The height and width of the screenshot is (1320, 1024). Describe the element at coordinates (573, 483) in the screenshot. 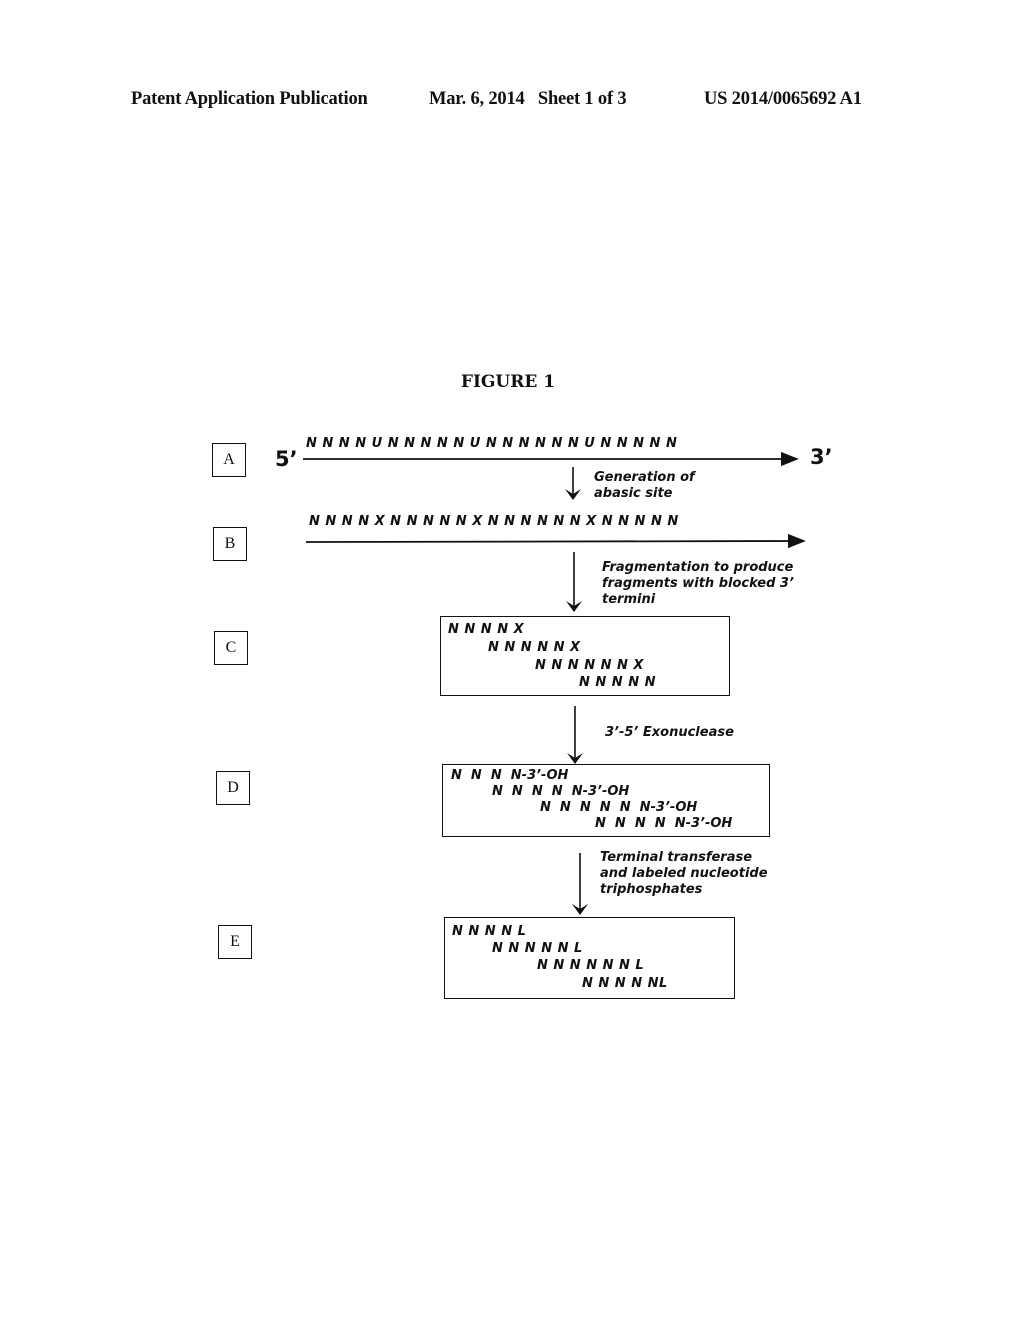

I see `down-arrow-a-to-b` at that location.